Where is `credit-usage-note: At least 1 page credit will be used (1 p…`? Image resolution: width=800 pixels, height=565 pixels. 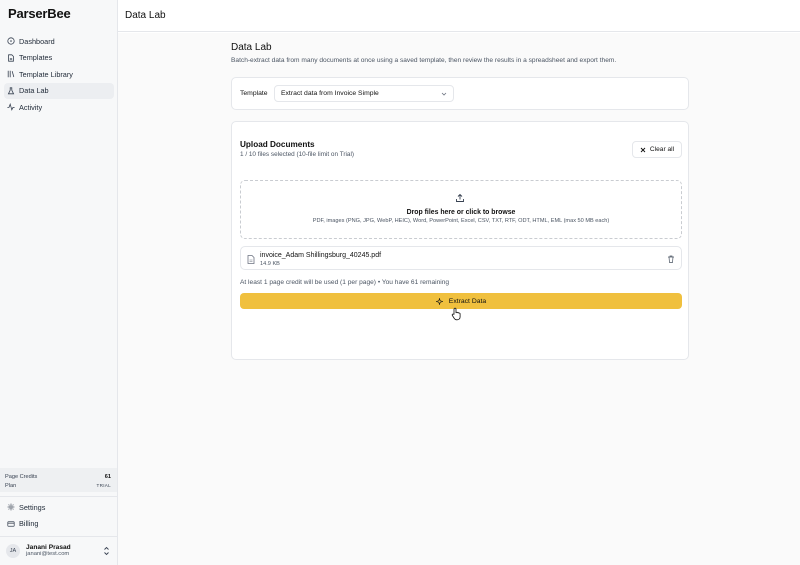
credit-usage-note: At least 1 page credit will be used (1 p… is located at coordinates (345, 282).